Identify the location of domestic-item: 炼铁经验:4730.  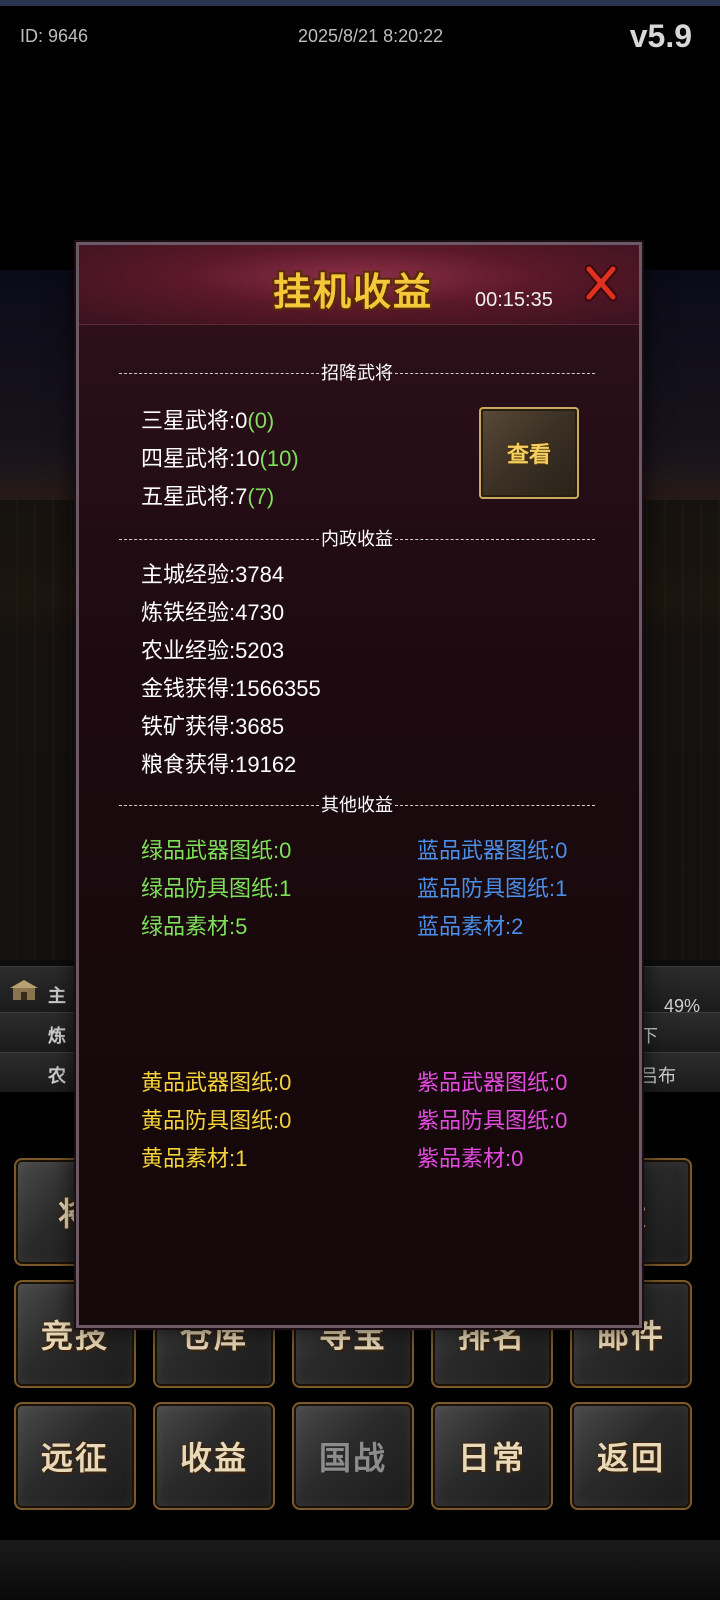
(213, 612).